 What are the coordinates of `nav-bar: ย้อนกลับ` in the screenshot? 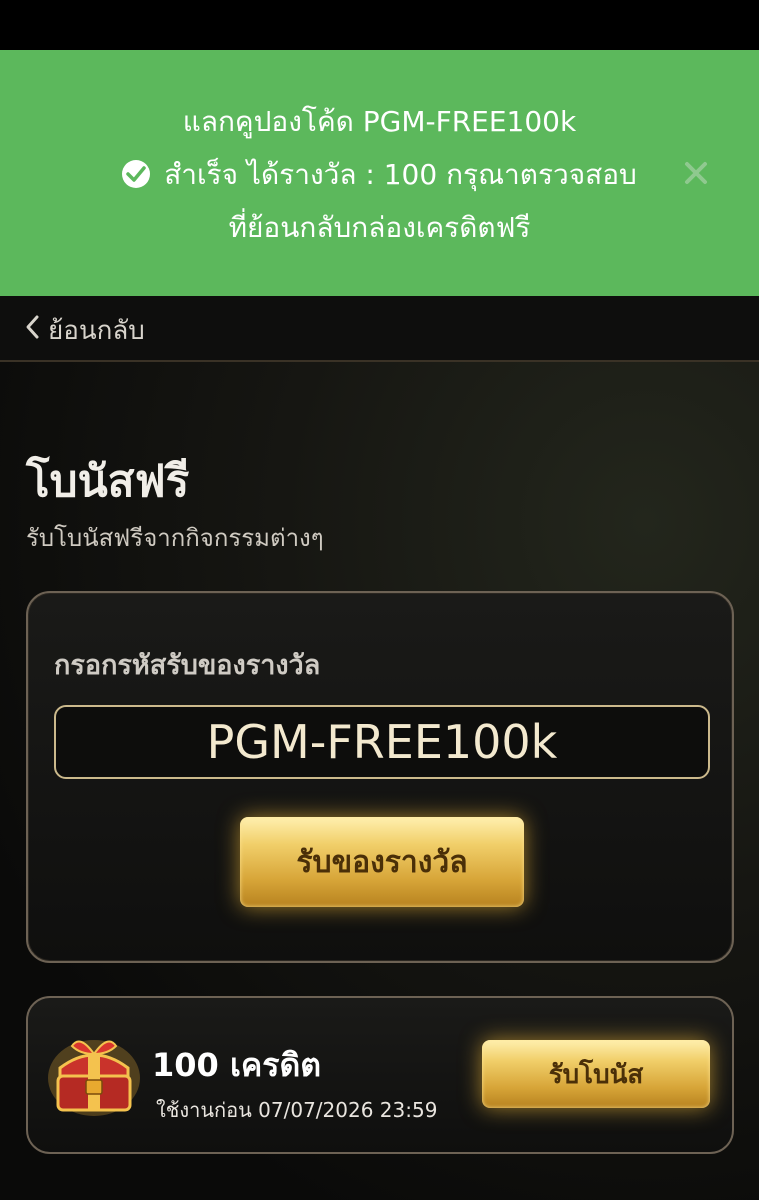 It's located at (379, 329).